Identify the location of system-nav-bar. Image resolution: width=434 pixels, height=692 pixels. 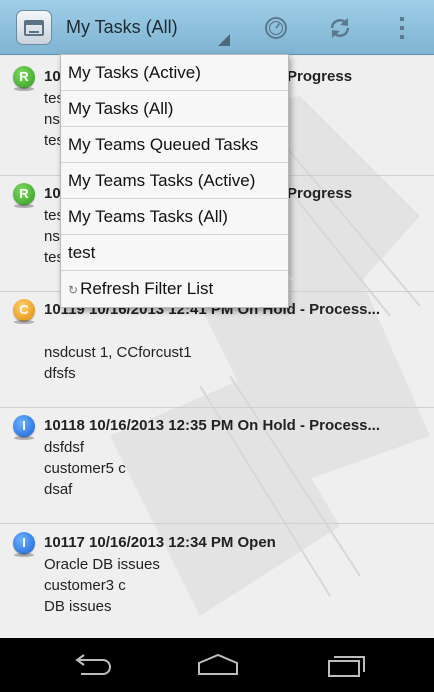
(217, 665).